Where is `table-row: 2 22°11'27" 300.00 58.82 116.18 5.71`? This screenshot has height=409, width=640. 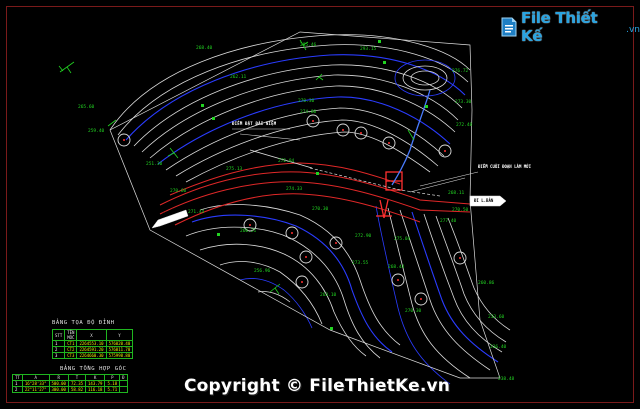 table-row: 2 22°11'27" 300.00 58.82 116.18 5.71 is located at coordinates (70, 389).